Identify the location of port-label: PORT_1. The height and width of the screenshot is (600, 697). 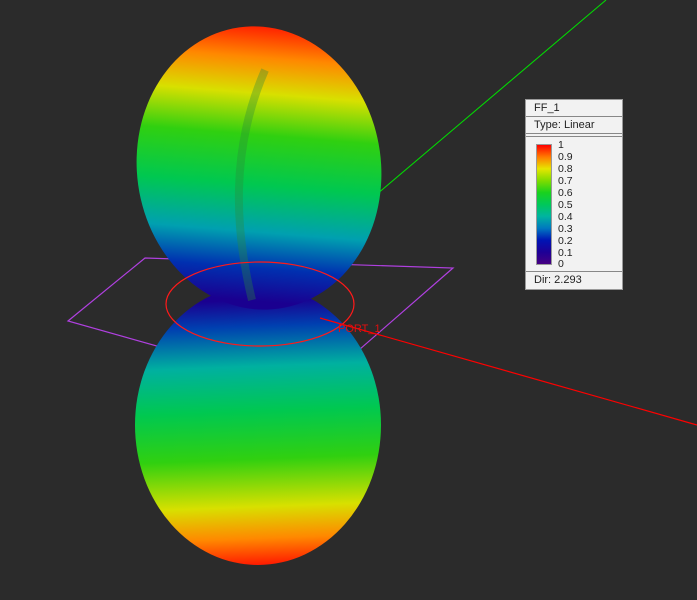
(359, 329).